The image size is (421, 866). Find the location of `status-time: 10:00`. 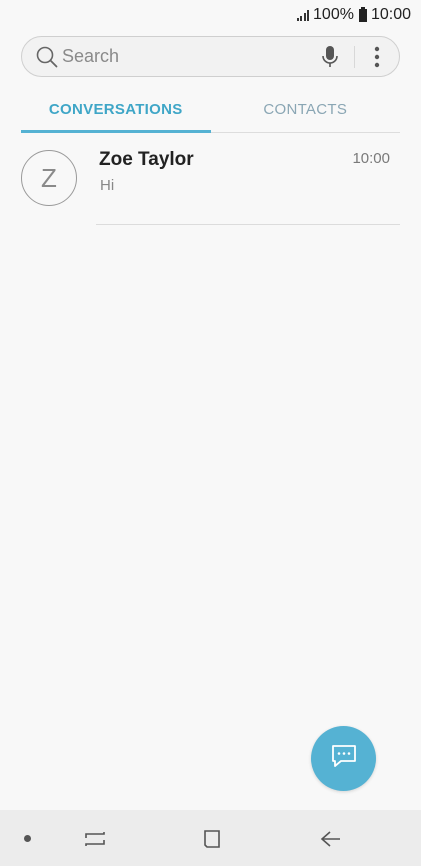

status-time: 10:00 is located at coordinates (390, 14).